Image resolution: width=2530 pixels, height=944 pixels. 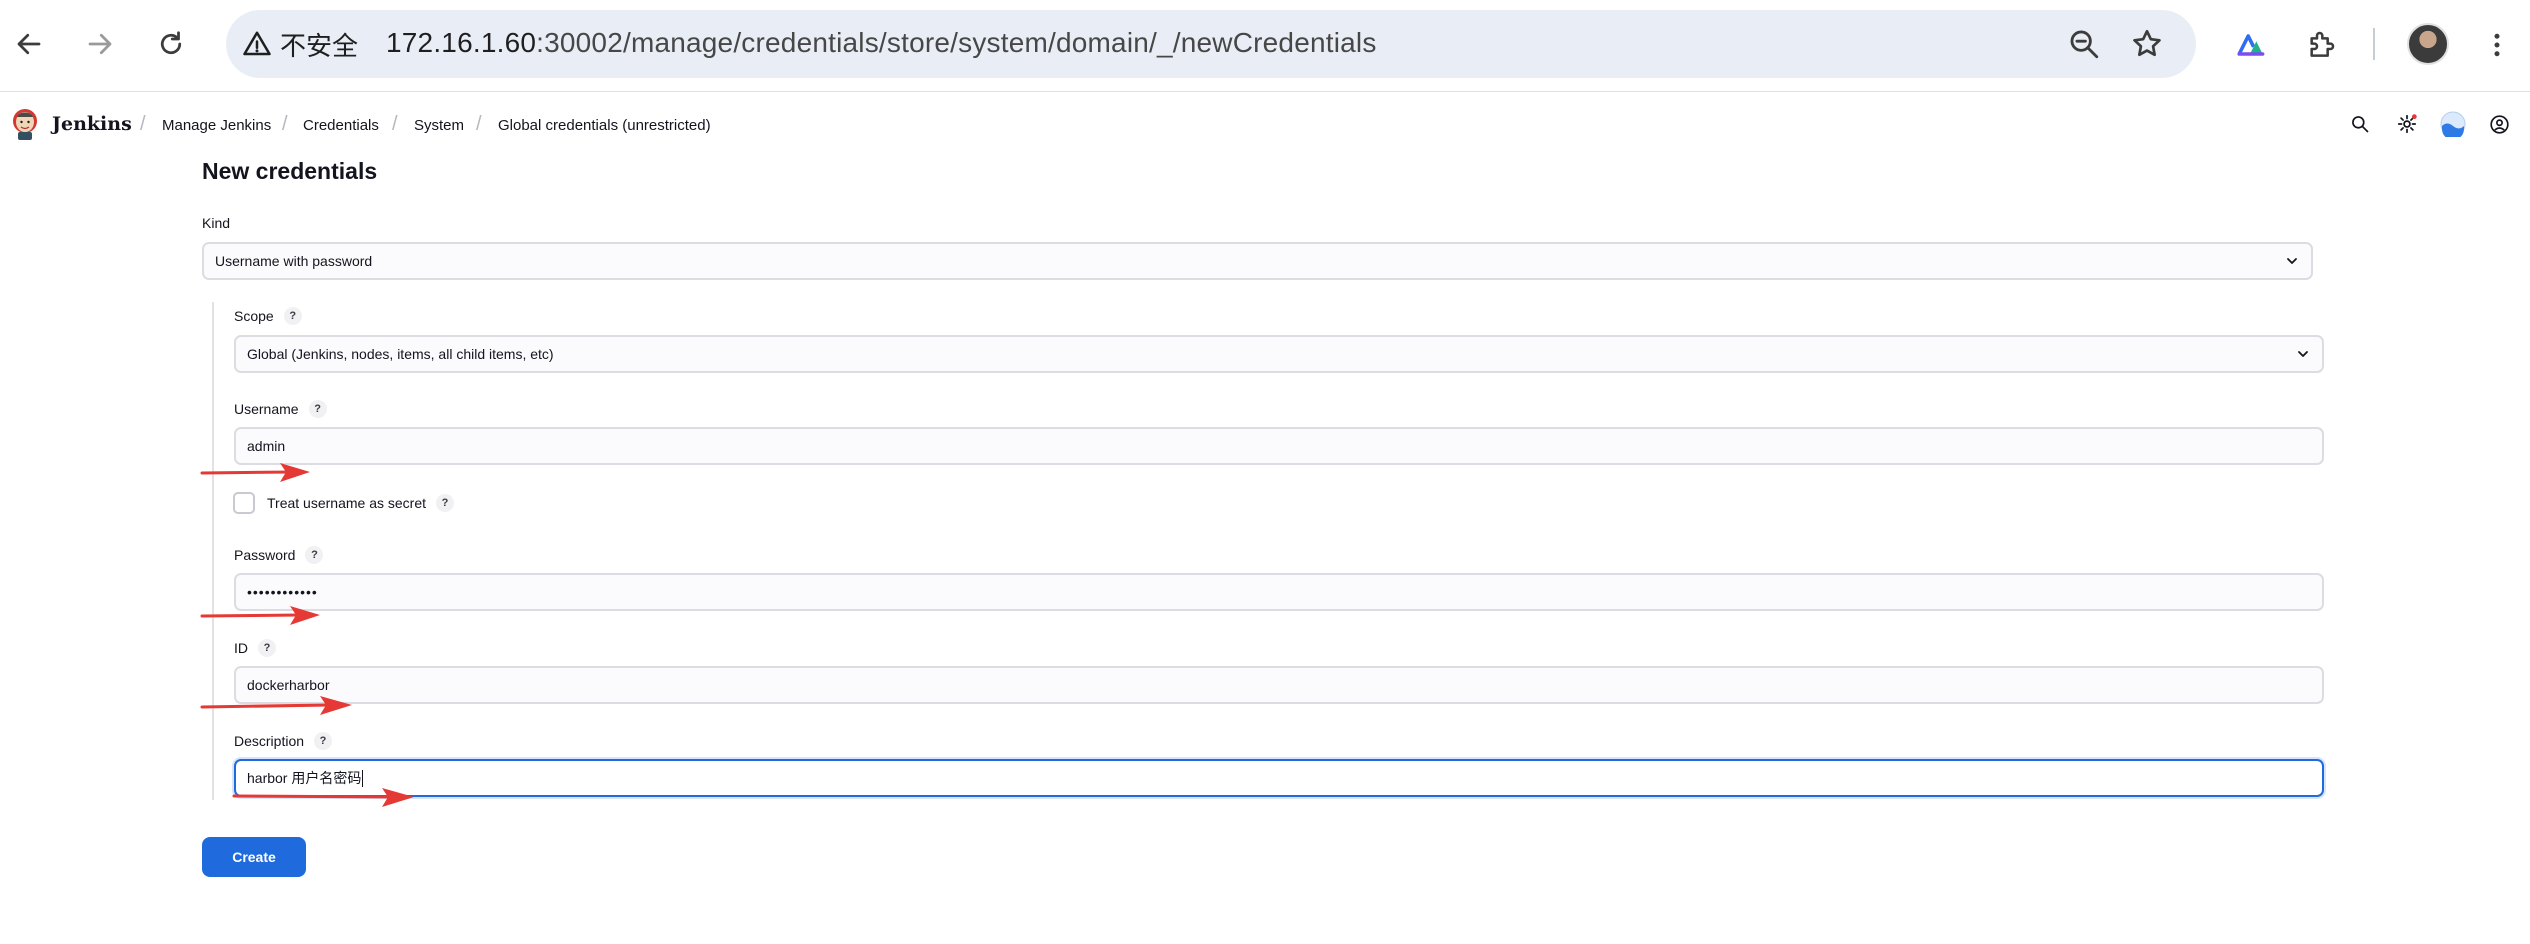 I want to click on search-icon, so click(x=2360, y=124).